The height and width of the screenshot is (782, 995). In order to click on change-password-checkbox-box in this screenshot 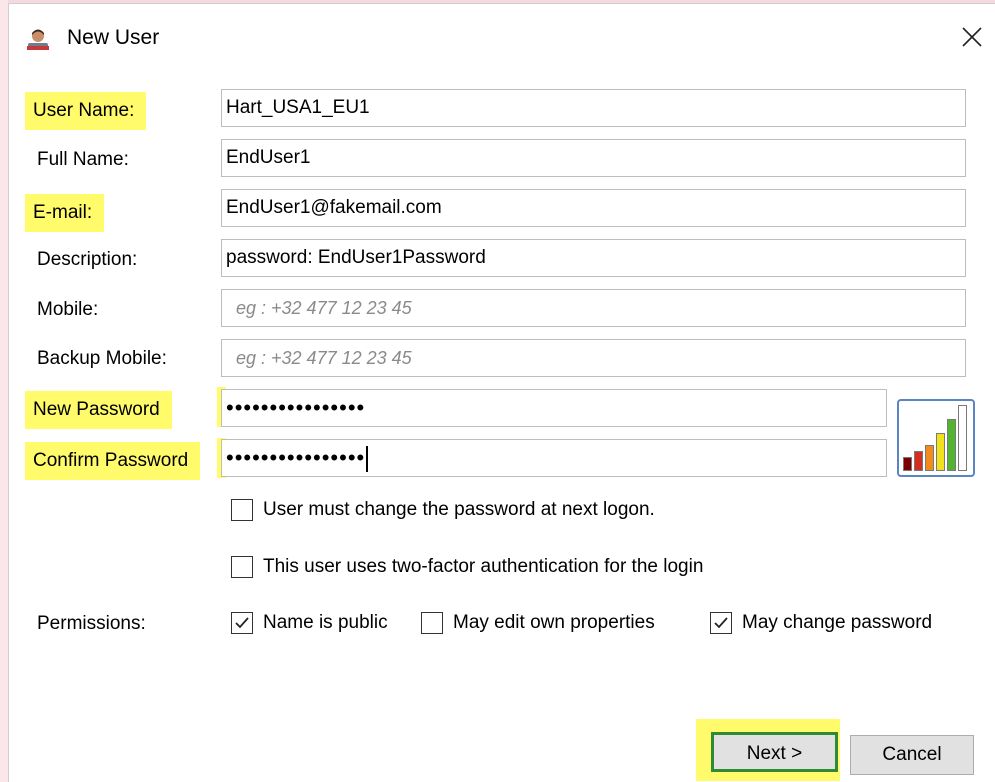, I will do `click(721, 623)`.